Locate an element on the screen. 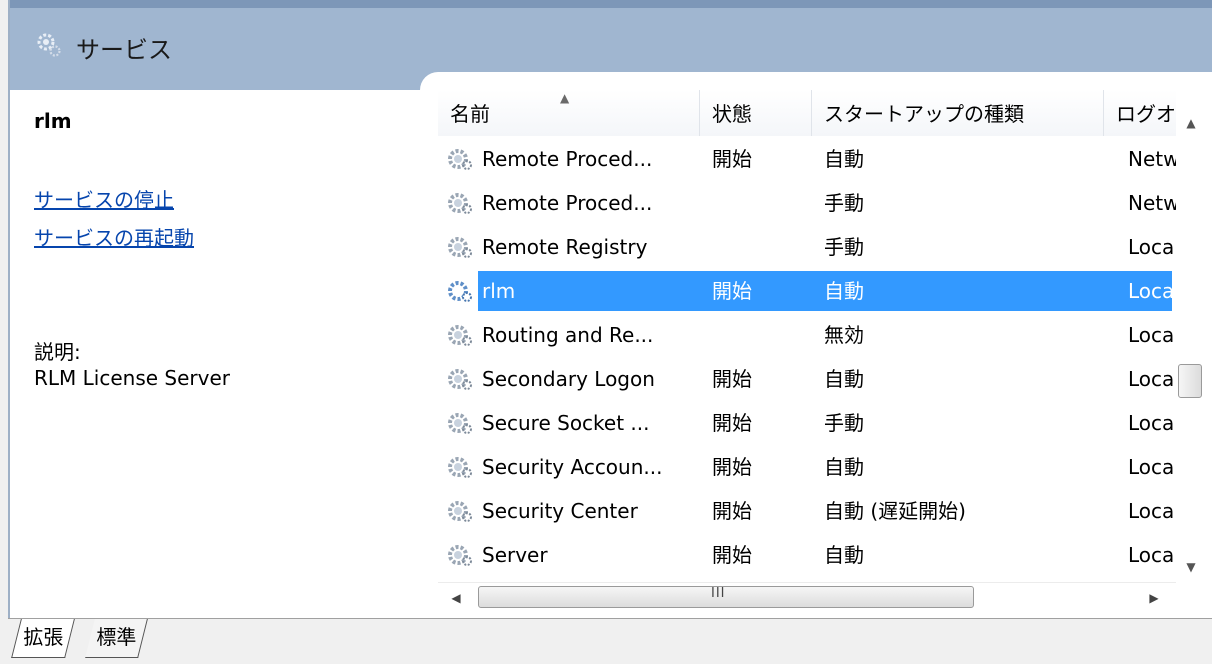 The height and width of the screenshot is (664, 1212). service-name: Secondary Logon is located at coordinates (568, 379).